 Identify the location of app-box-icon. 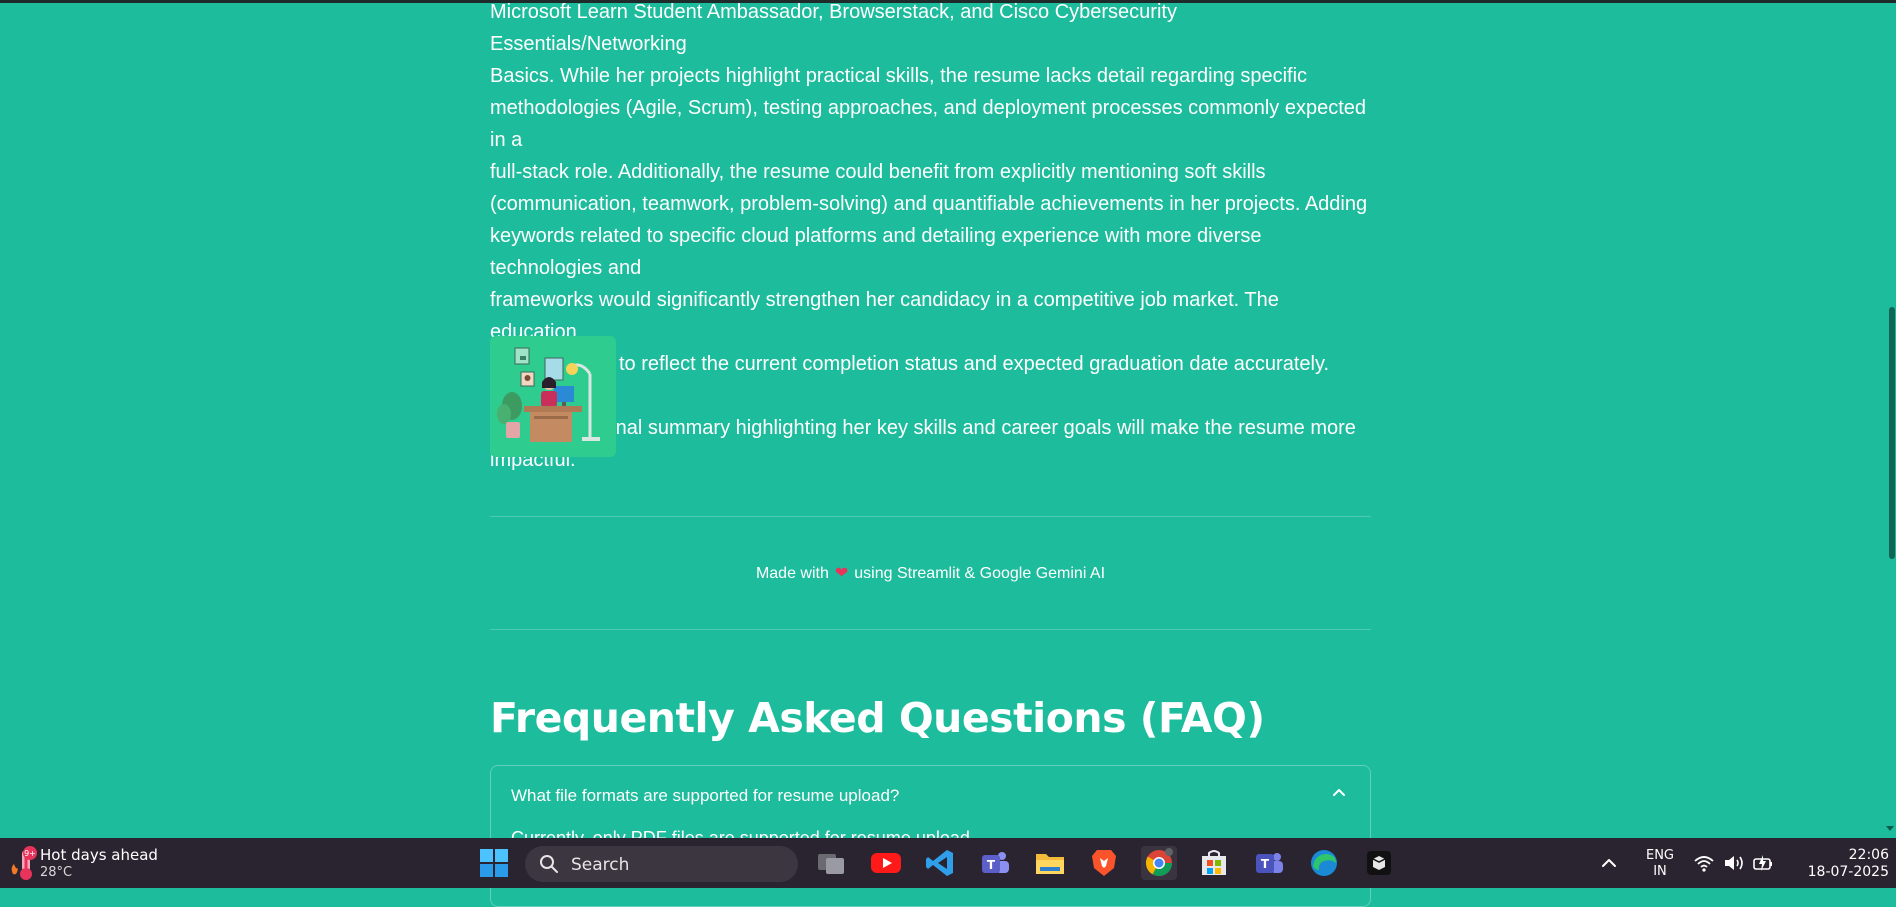
(1379, 863).